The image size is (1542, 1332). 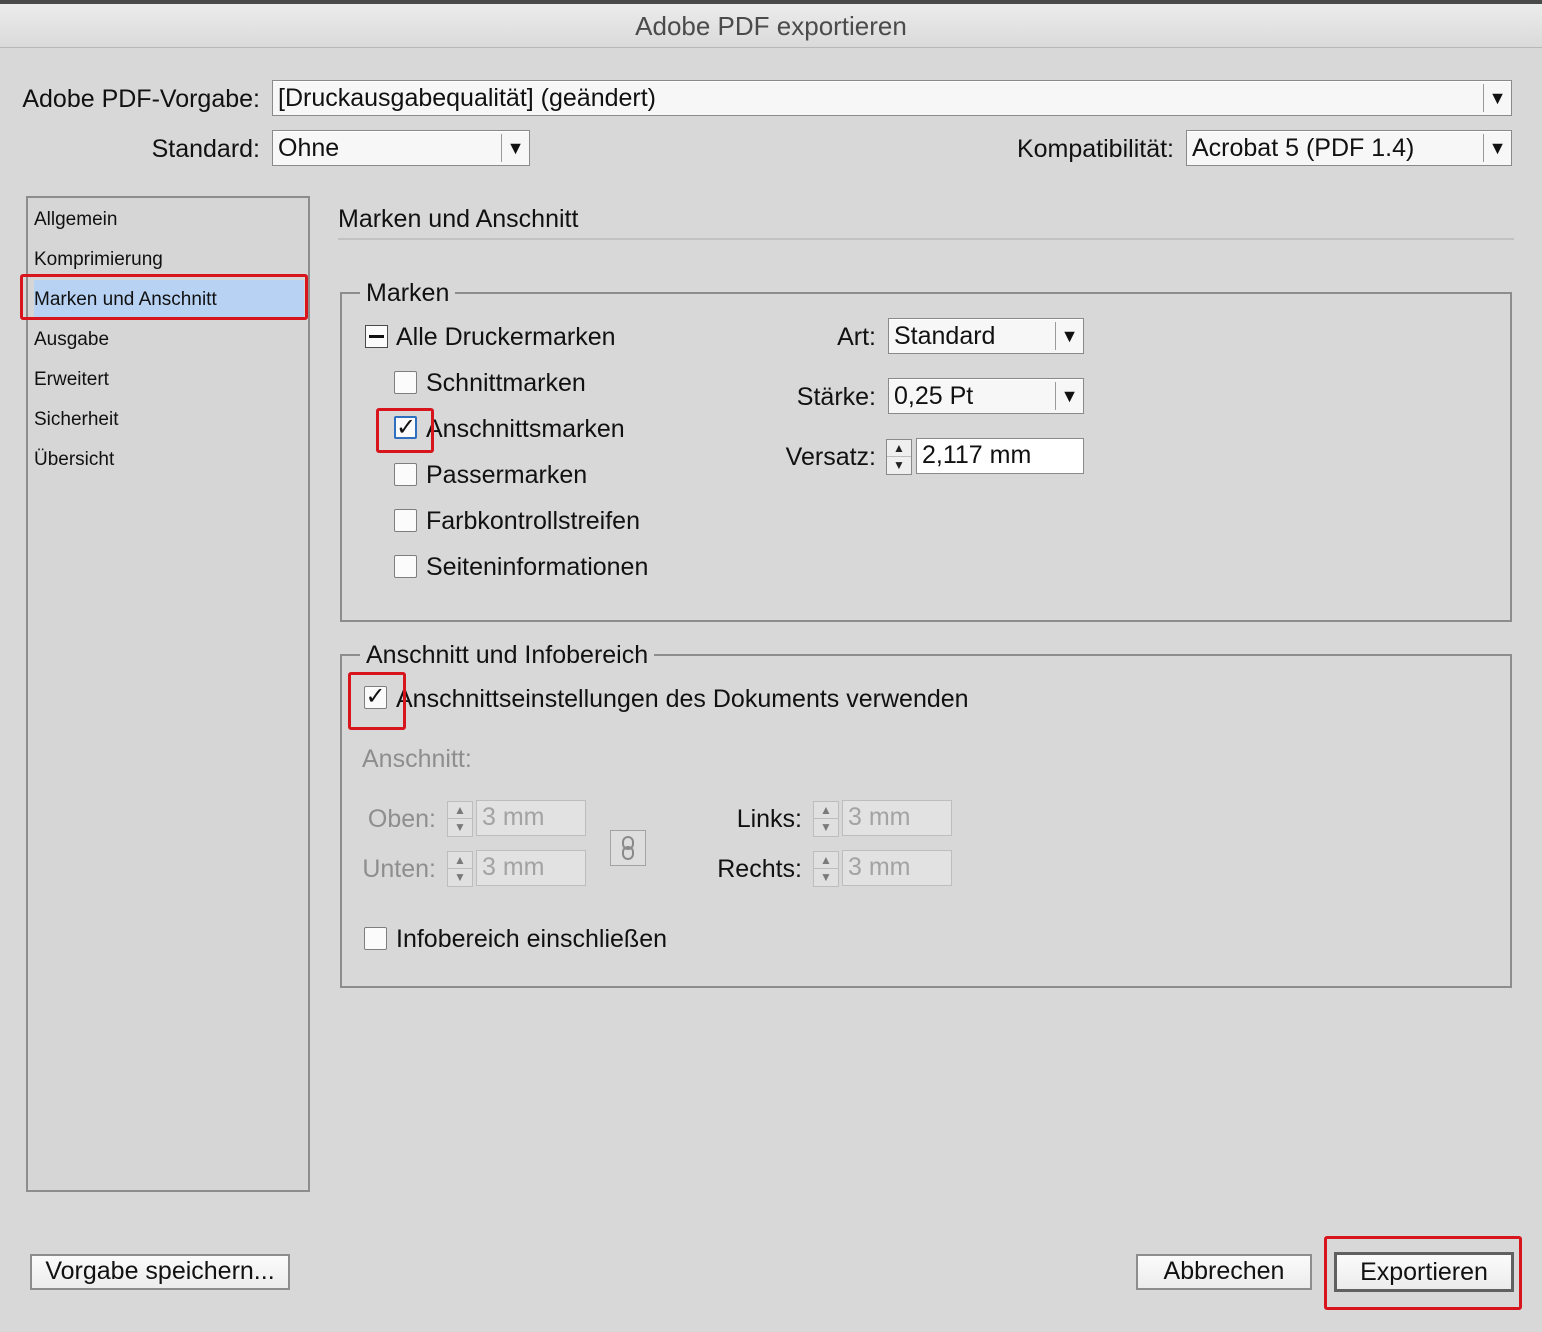 I want to click on farbkontrollstreifen-checkbox, so click(x=405, y=520).